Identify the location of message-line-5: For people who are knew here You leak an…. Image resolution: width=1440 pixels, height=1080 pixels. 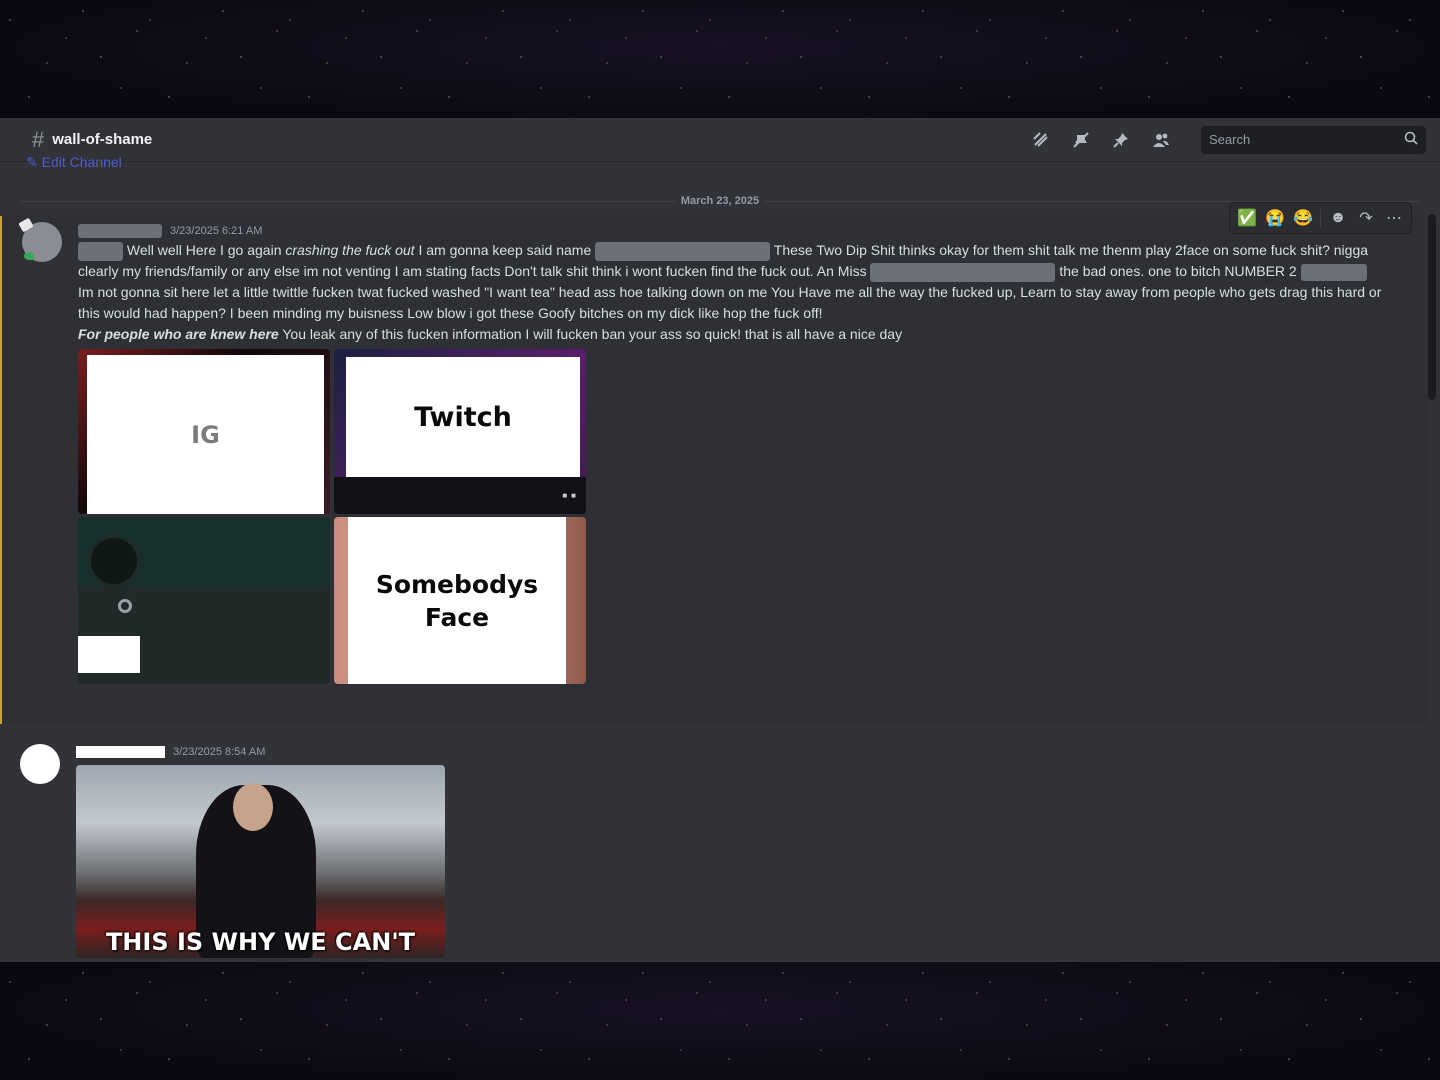
(490, 334).